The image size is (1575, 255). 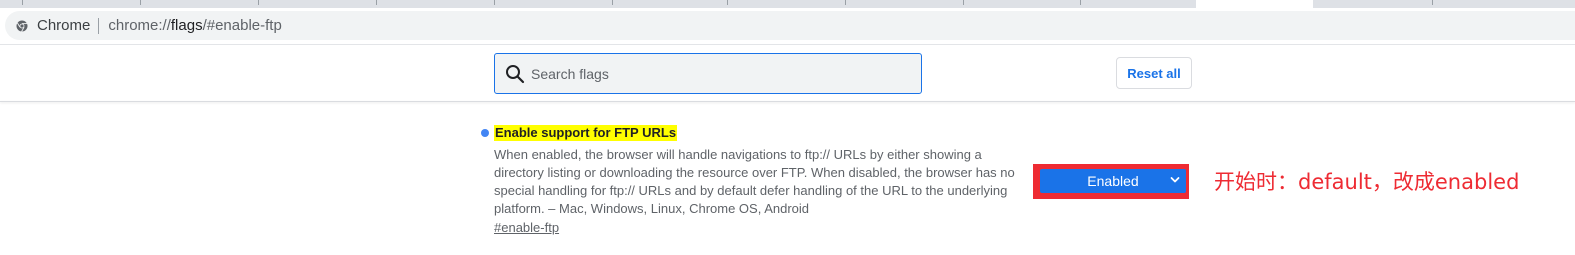 What do you see at coordinates (139, 25) in the screenshot?
I see `url-prefix: chrome://` at bounding box center [139, 25].